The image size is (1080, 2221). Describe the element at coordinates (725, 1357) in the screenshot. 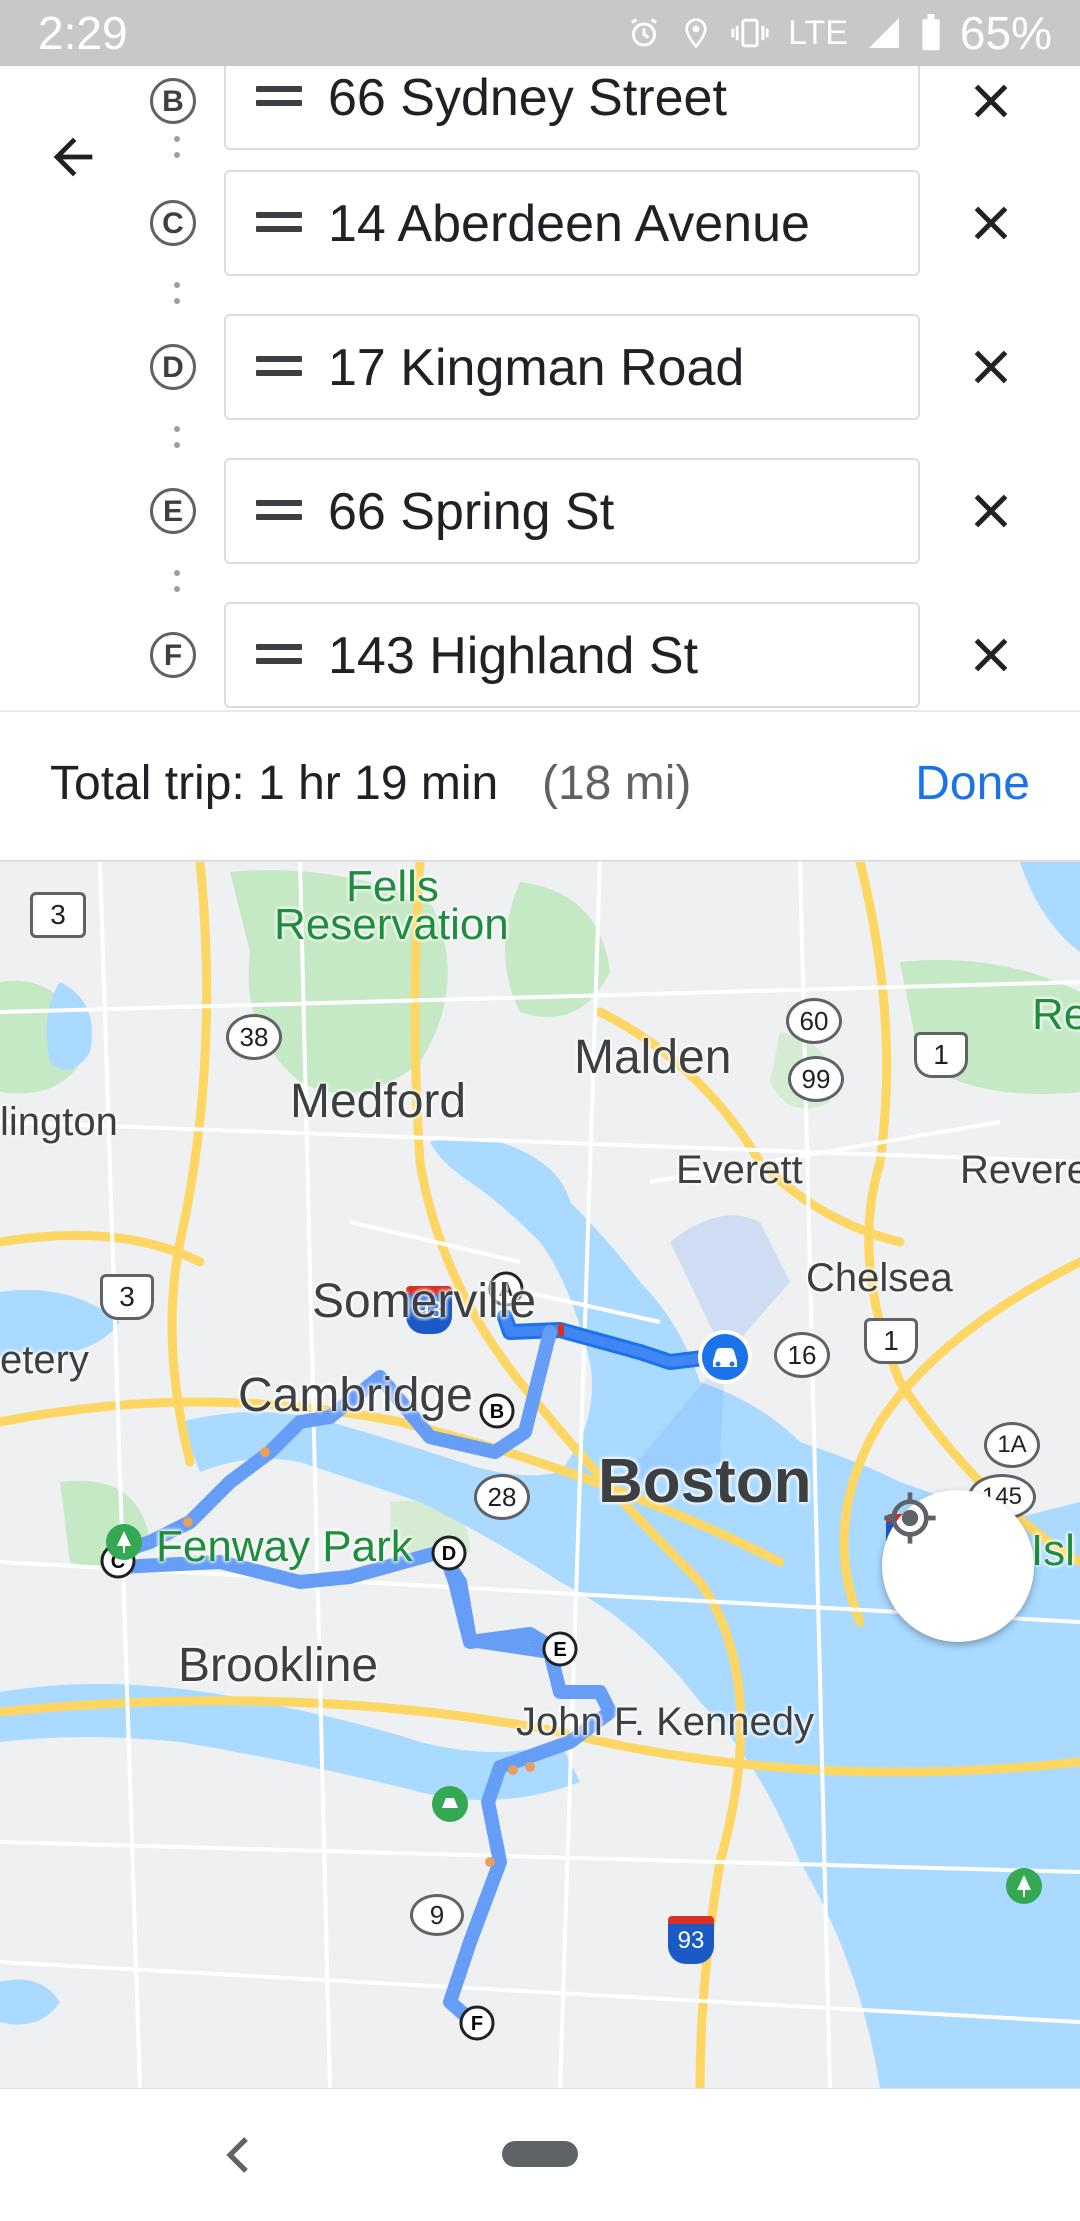

I see `car-icon` at that location.